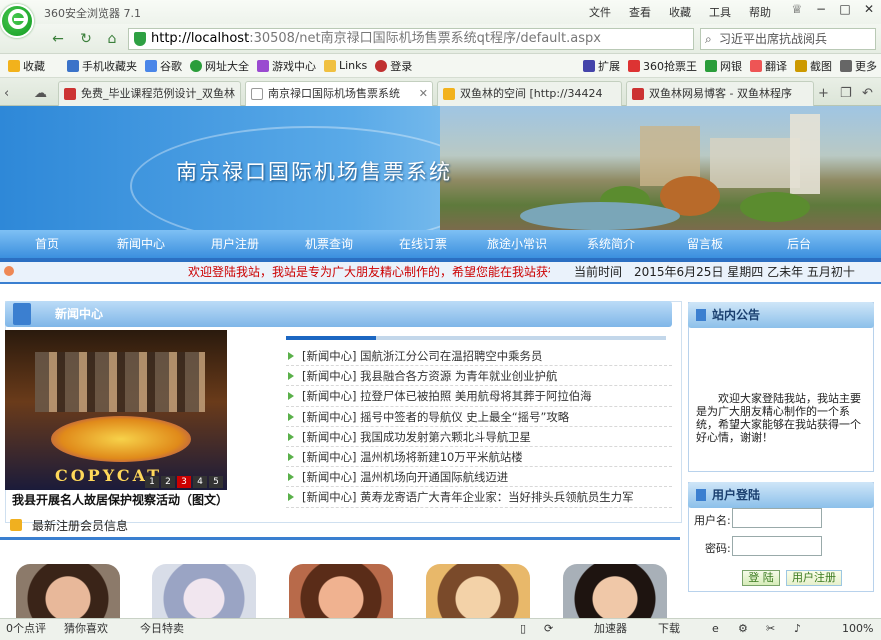 This screenshot has height=640, width=881. Describe the element at coordinates (857, 629) in the screenshot. I see `zoom-level: 100%` at that location.